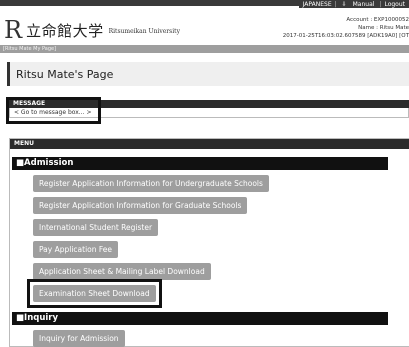 This screenshot has height=347, width=409. I want to click on pay-application-fee-button: Pay Application Fee, so click(76, 249).